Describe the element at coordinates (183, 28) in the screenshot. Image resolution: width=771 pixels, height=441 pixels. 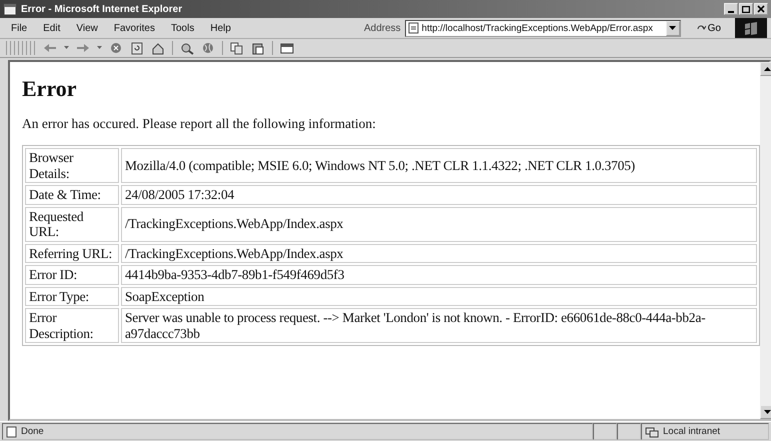
I see `menu-item: Tools` at that location.